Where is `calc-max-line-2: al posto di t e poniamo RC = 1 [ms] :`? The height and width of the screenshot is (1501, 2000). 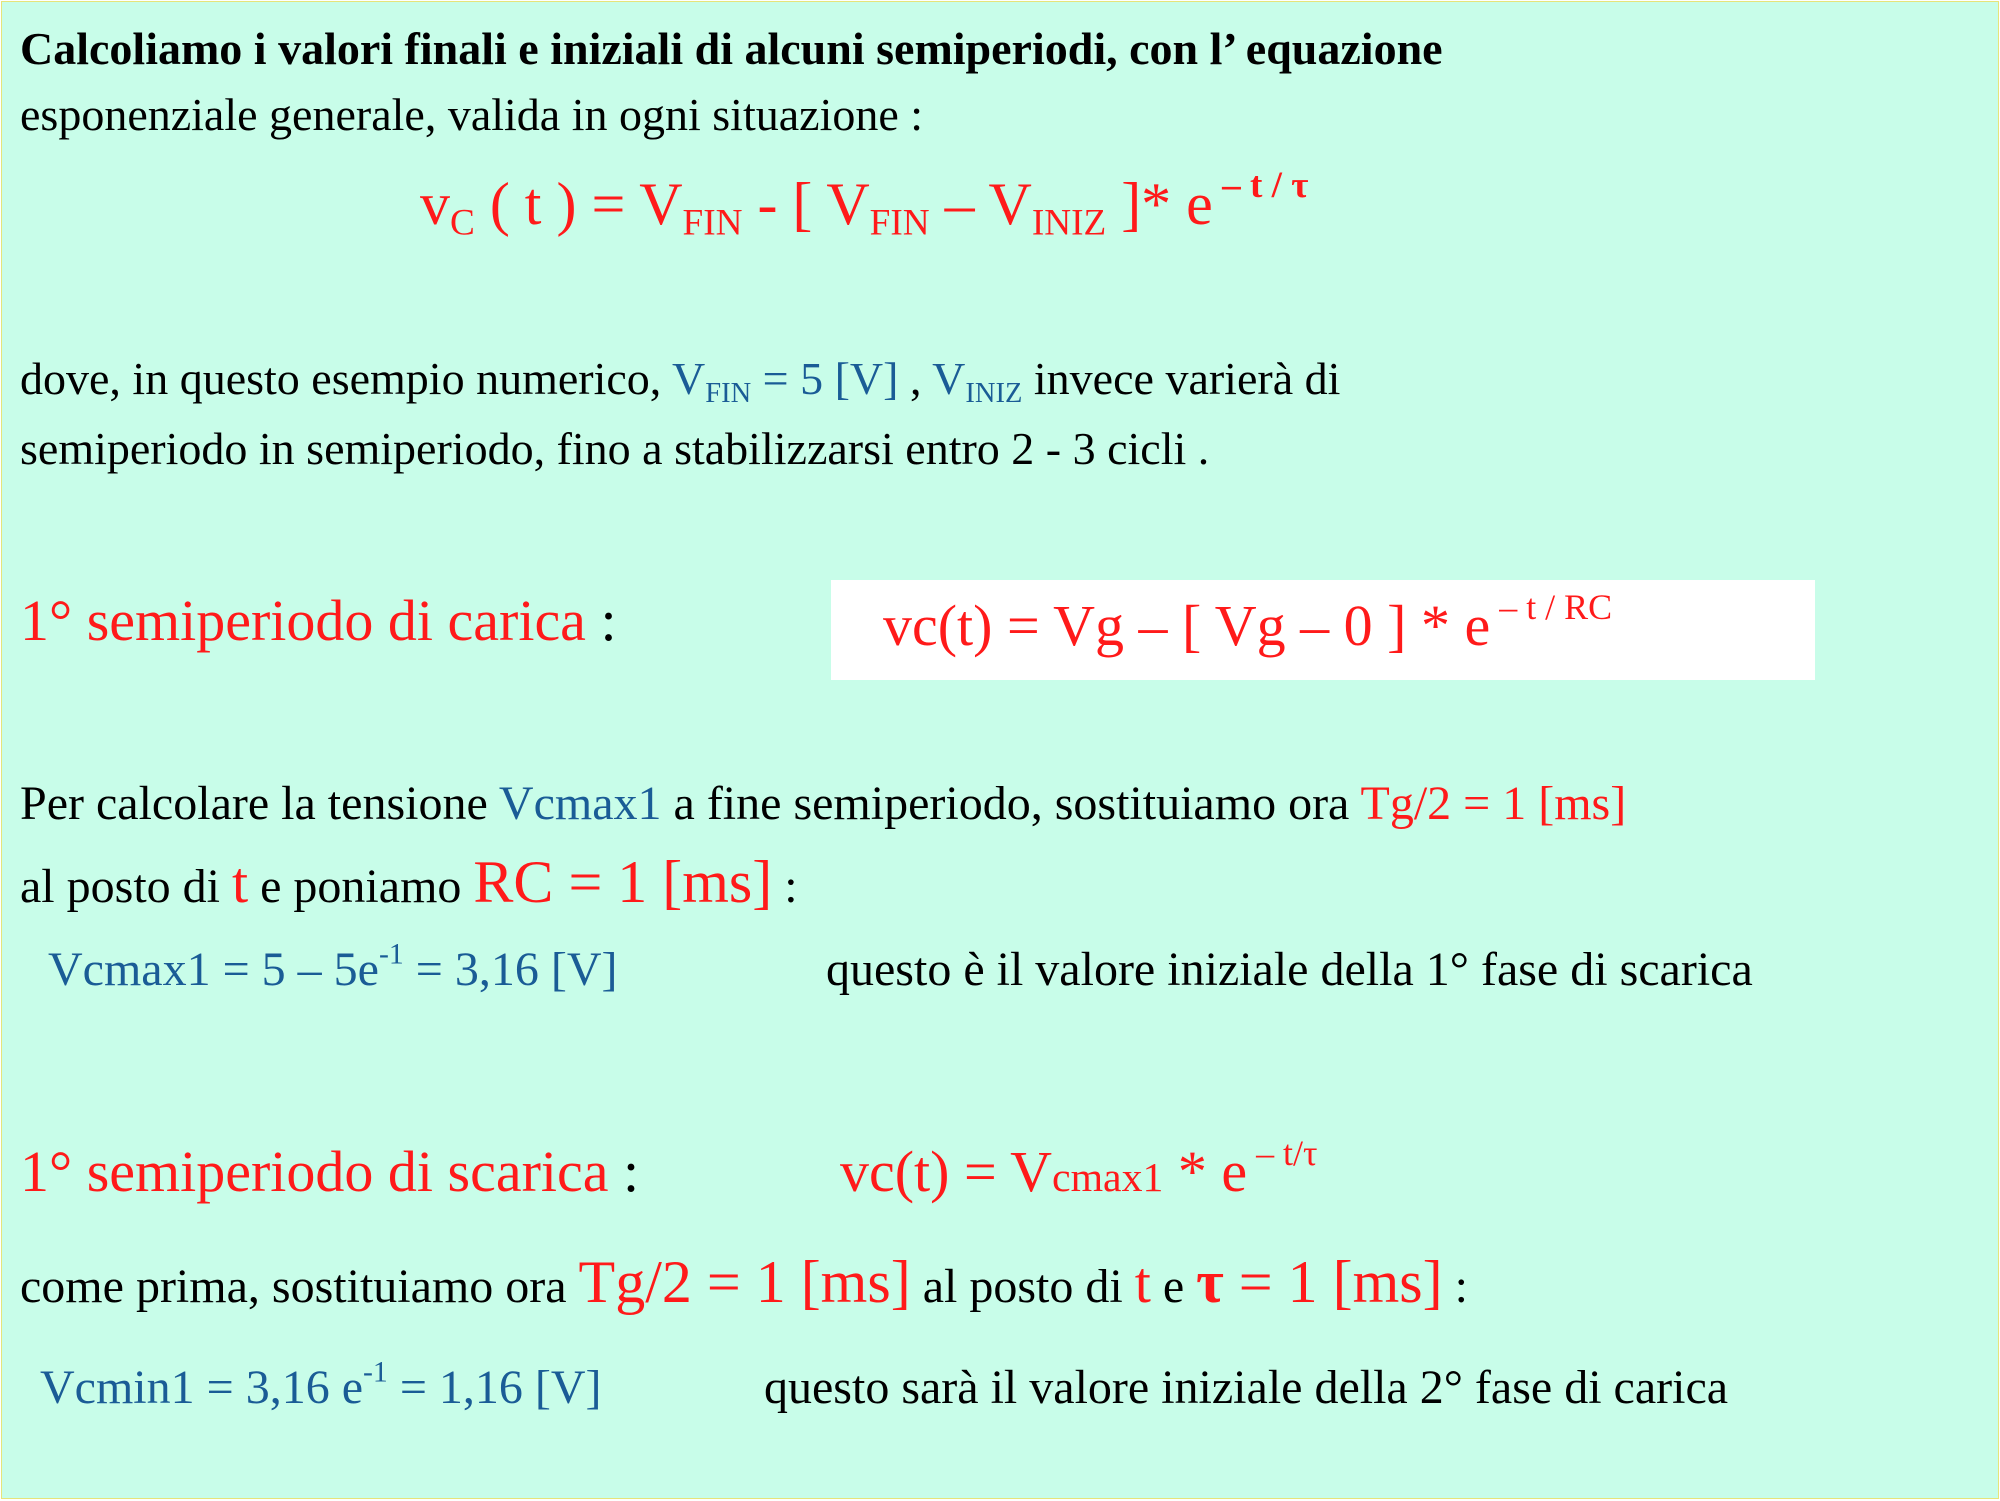
calc-max-line-2: al posto di t e poniamo RC = 1 [ms] : is located at coordinates (409, 882).